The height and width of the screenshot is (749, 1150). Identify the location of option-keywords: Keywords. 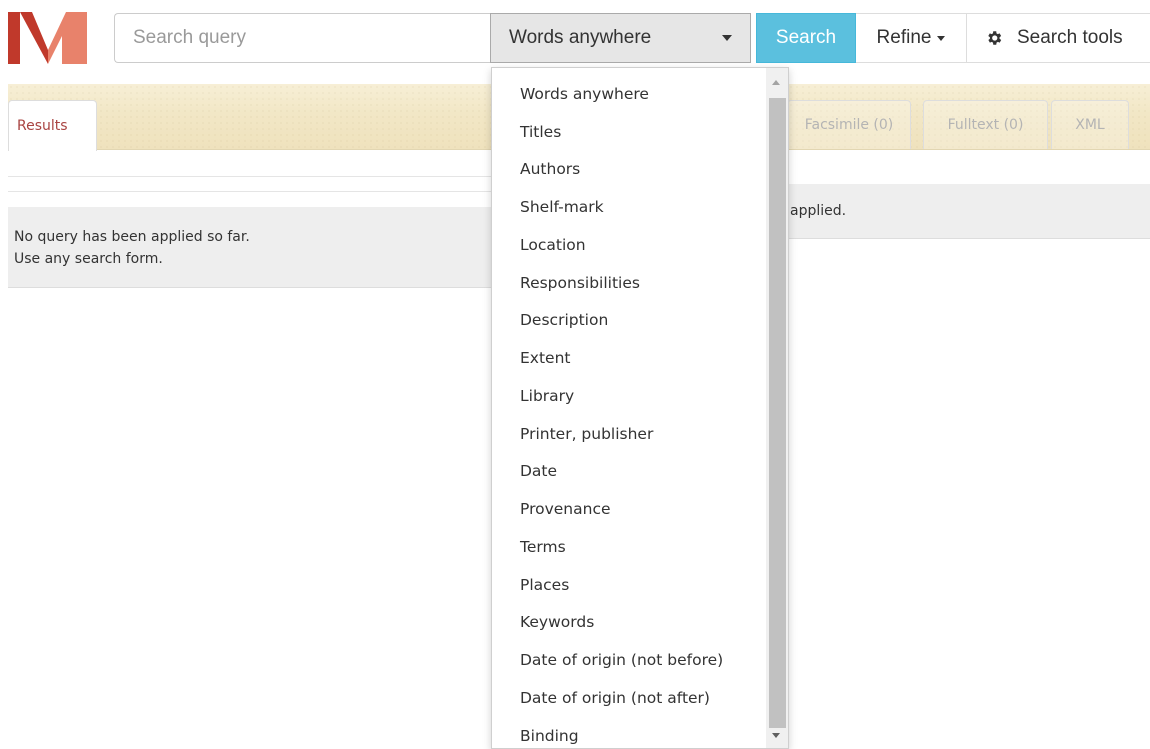
(629, 623).